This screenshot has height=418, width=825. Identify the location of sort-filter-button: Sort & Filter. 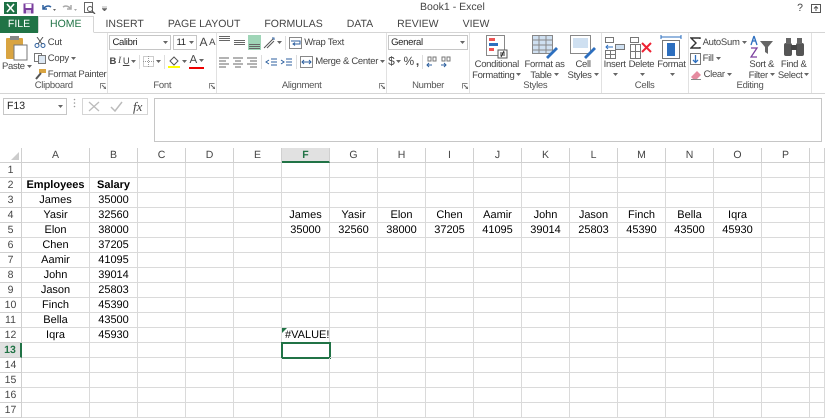
(762, 58).